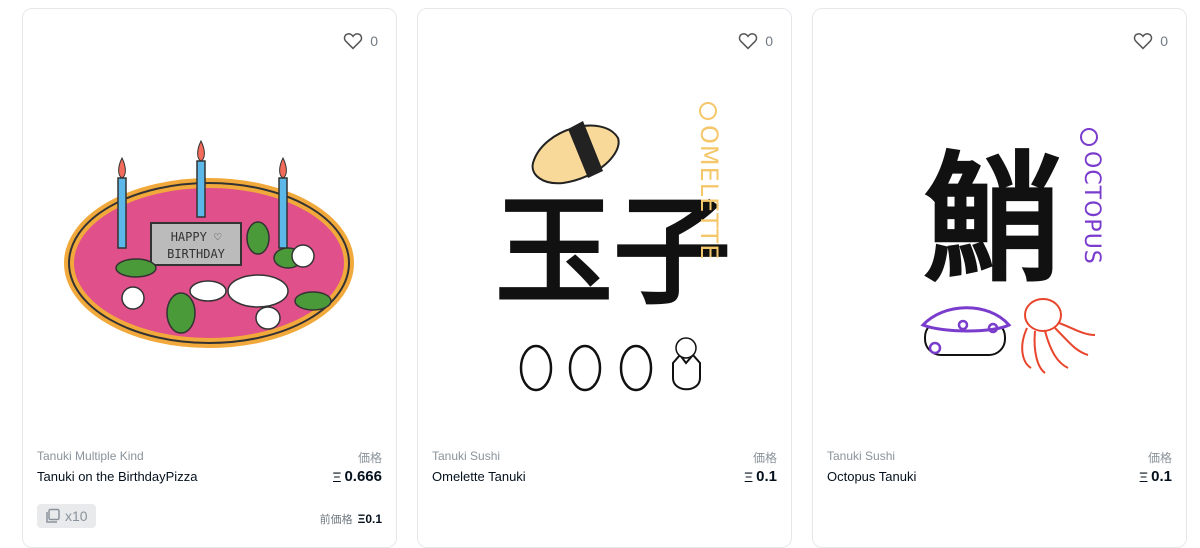  What do you see at coordinates (53, 515) in the screenshot?
I see `editions-icon` at bounding box center [53, 515].